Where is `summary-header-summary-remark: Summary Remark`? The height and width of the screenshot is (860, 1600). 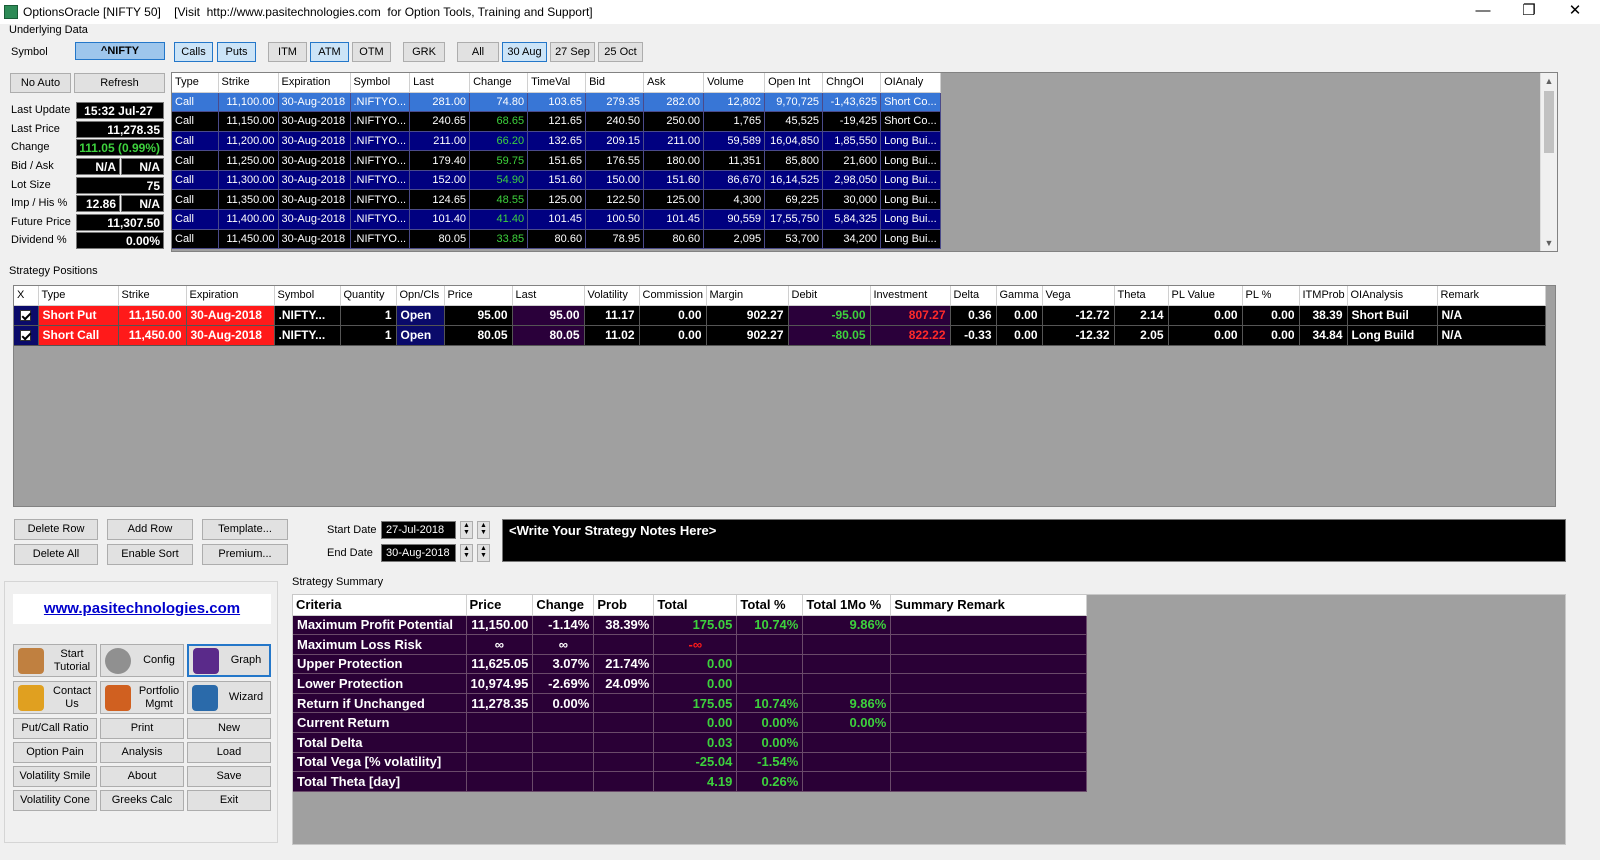
summary-header-summary-remark: Summary Remark is located at coordinates (989, 605).